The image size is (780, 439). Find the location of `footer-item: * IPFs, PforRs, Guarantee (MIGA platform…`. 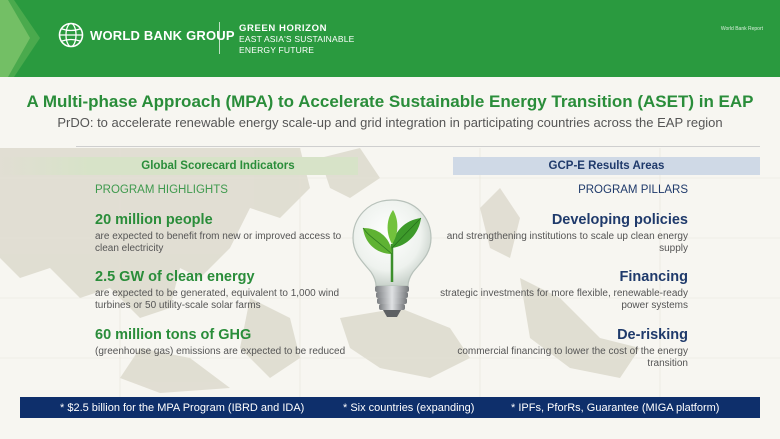

footer-item: * IPFs, PforRs, Guarantee (MIGA platform… is located at coordinates (615, 407).